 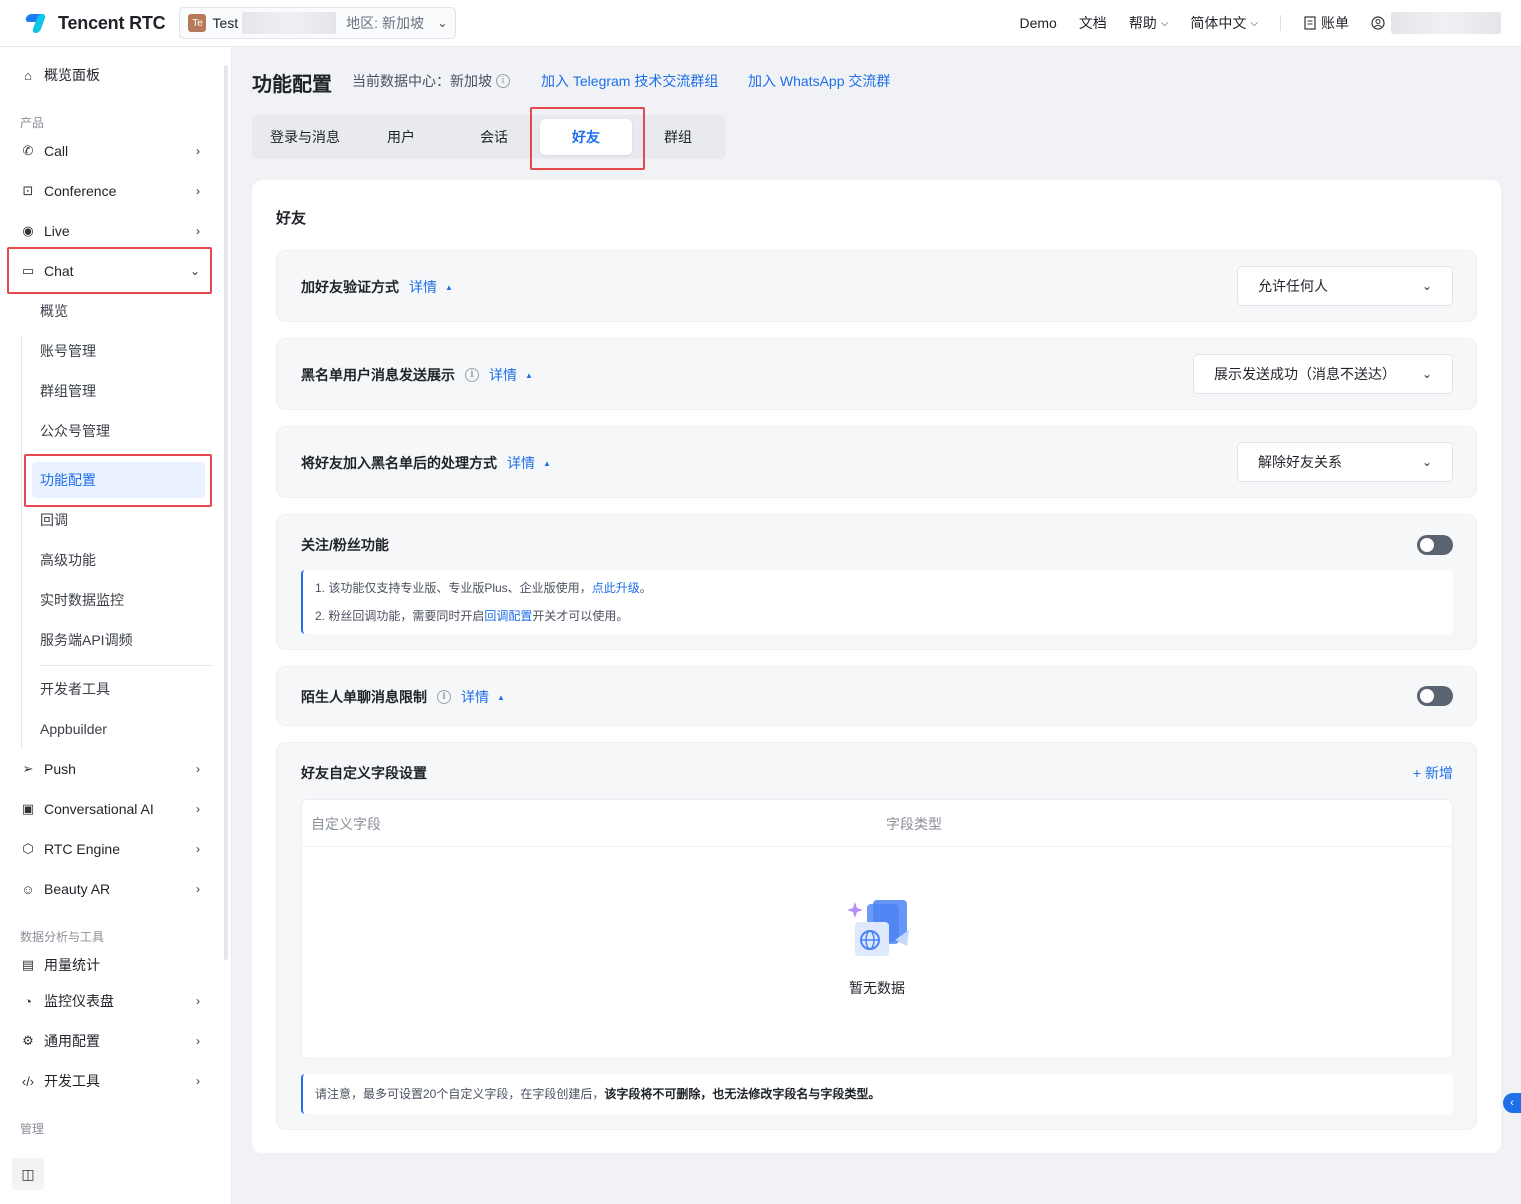 I want to click on user-menu, so click(x=1436, y=23).